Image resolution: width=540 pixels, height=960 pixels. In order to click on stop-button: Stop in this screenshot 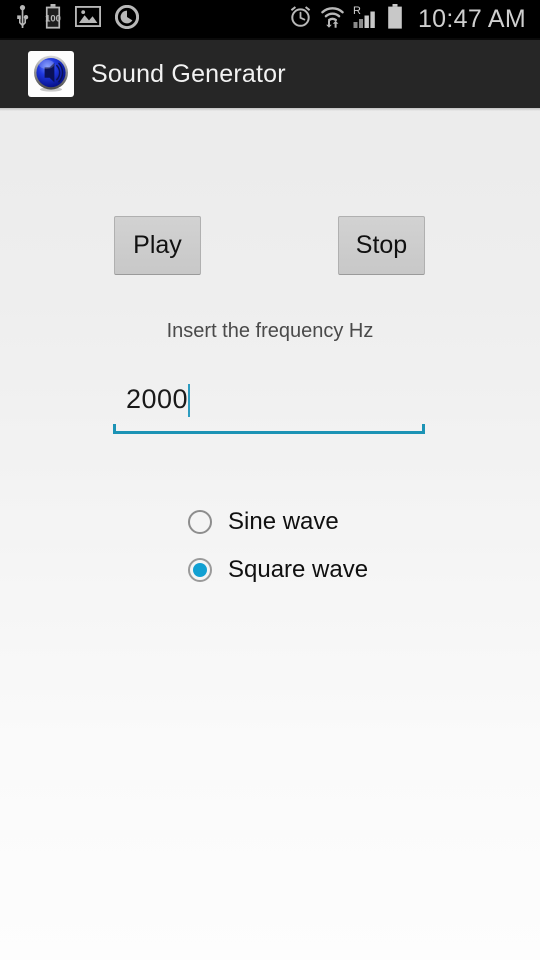, I will do `click(381, 245)`.